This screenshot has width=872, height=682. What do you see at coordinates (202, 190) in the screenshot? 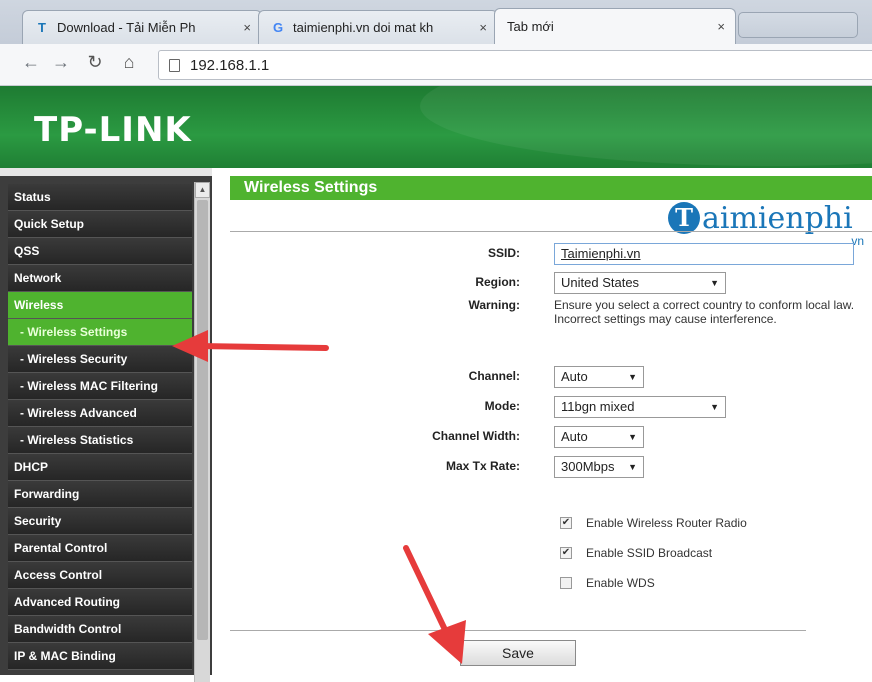
I see `scroll-up-icon: ▲` at bounding box center [202, 190].